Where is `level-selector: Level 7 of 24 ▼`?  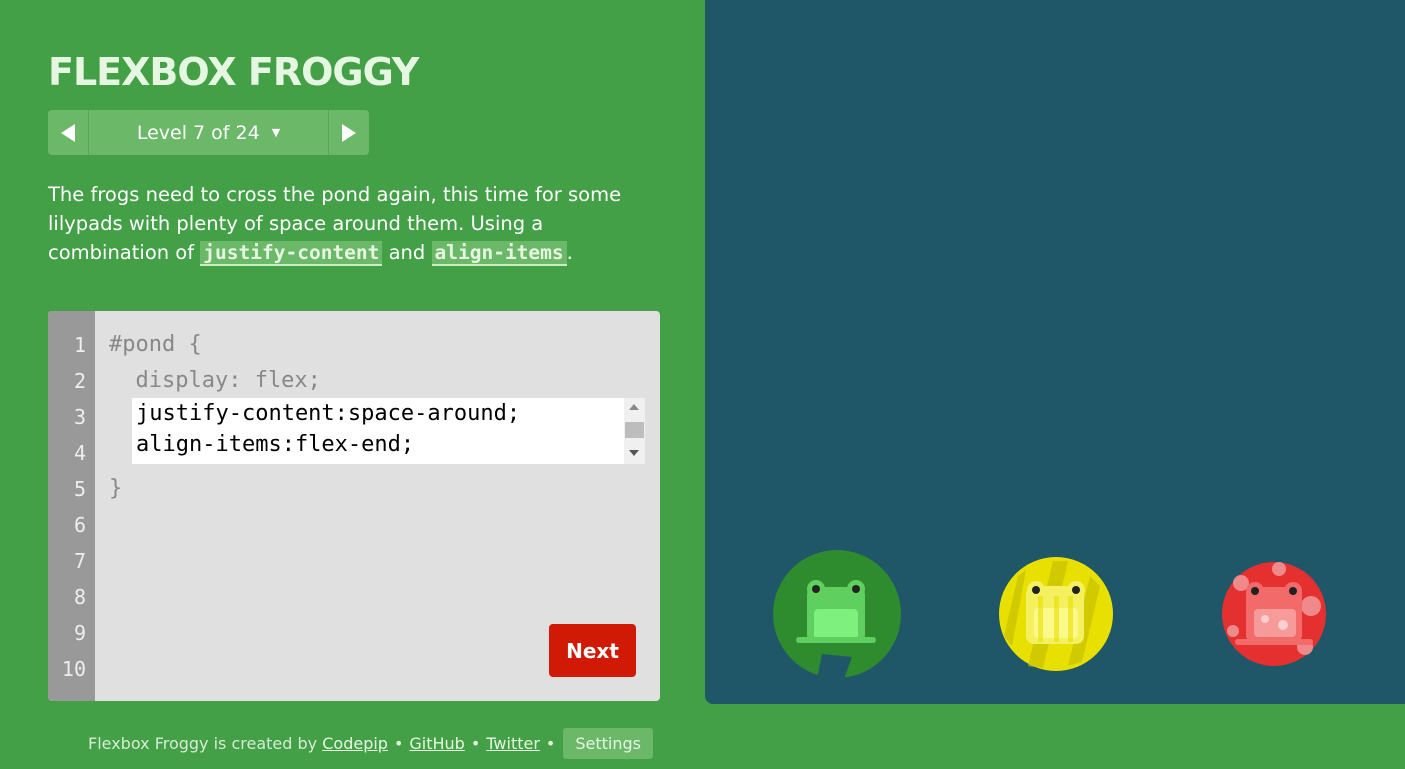 level-selector: Level 7 of 24 ▼ is located at coordinates (208, 132).